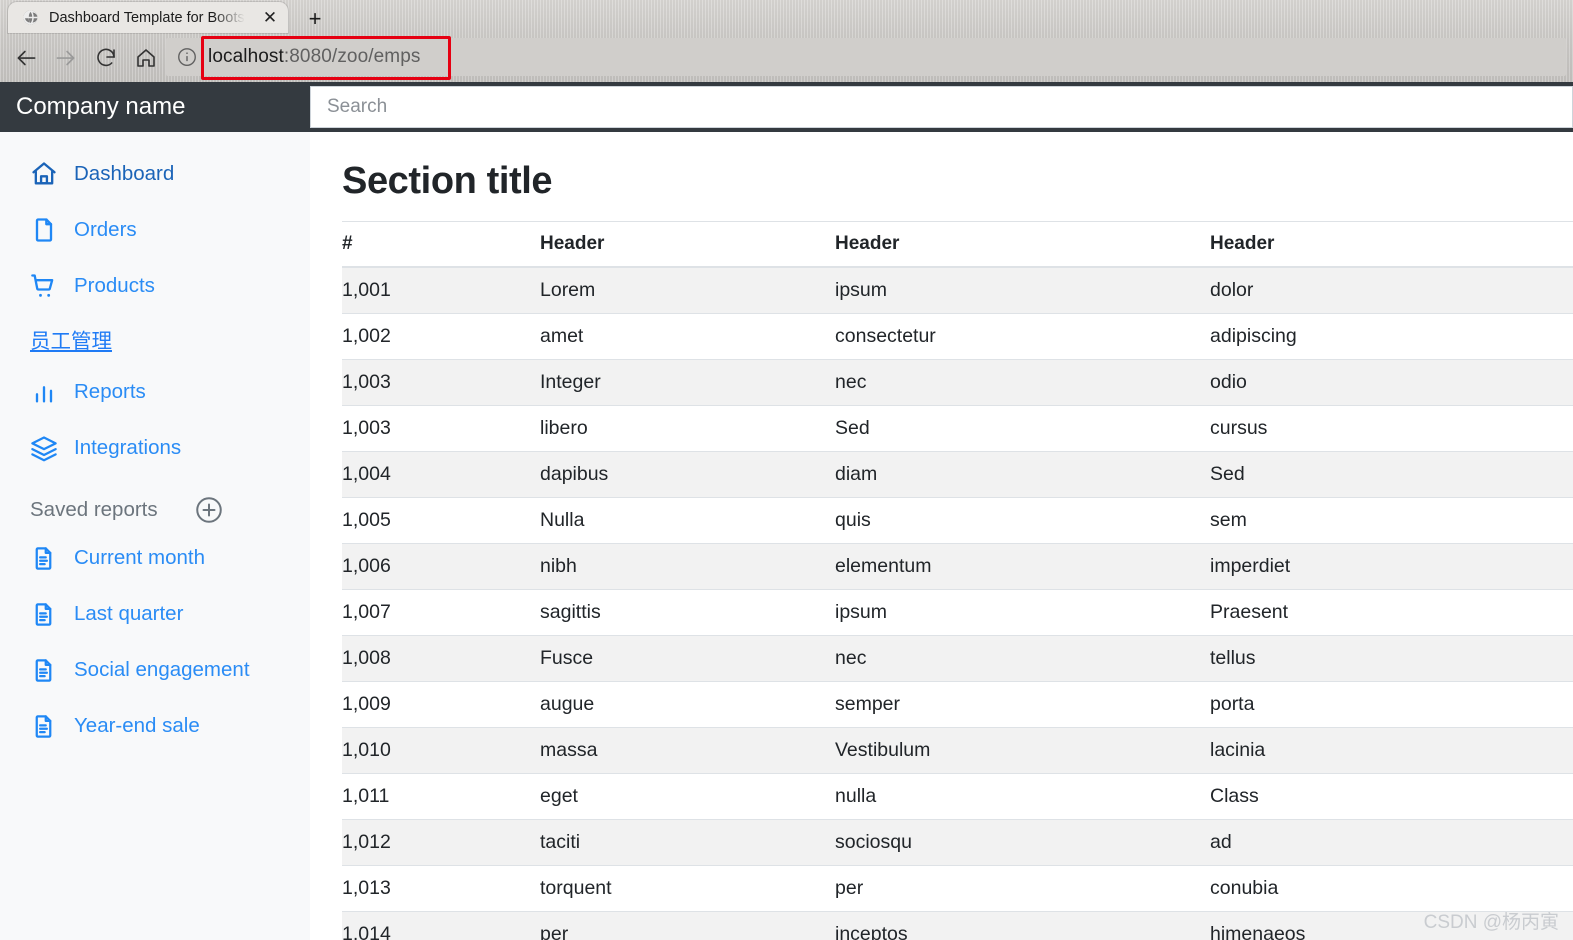  Describe the element at coordinates (105, 229) in the screenshot. I see `sidebar-item-label: Orders` at that location.